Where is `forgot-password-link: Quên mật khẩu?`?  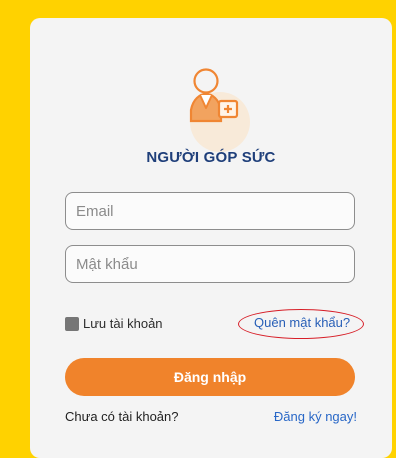 forgot-password-link: Quên mật khẩu? is located at coordinates (302, 322).